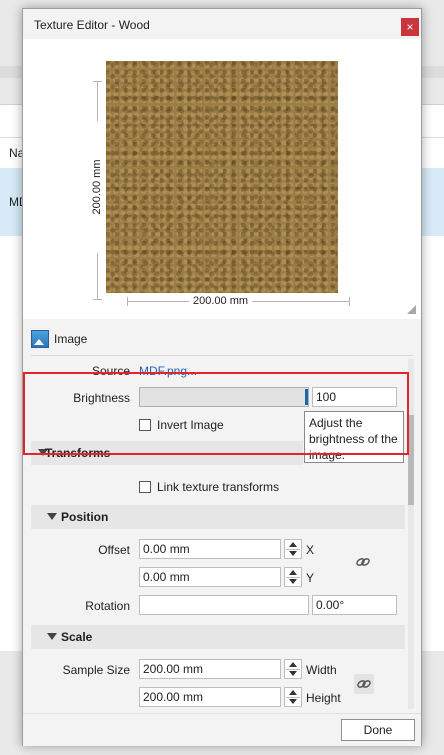 The height and width of the screenshot is (755, 444). I want to click on brightness-label: Brightness, so click(101, 398).